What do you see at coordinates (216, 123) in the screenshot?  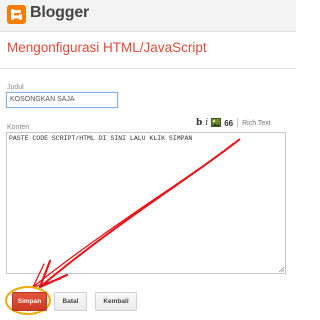 I see `image-icon` at bounding box center [216, 123].